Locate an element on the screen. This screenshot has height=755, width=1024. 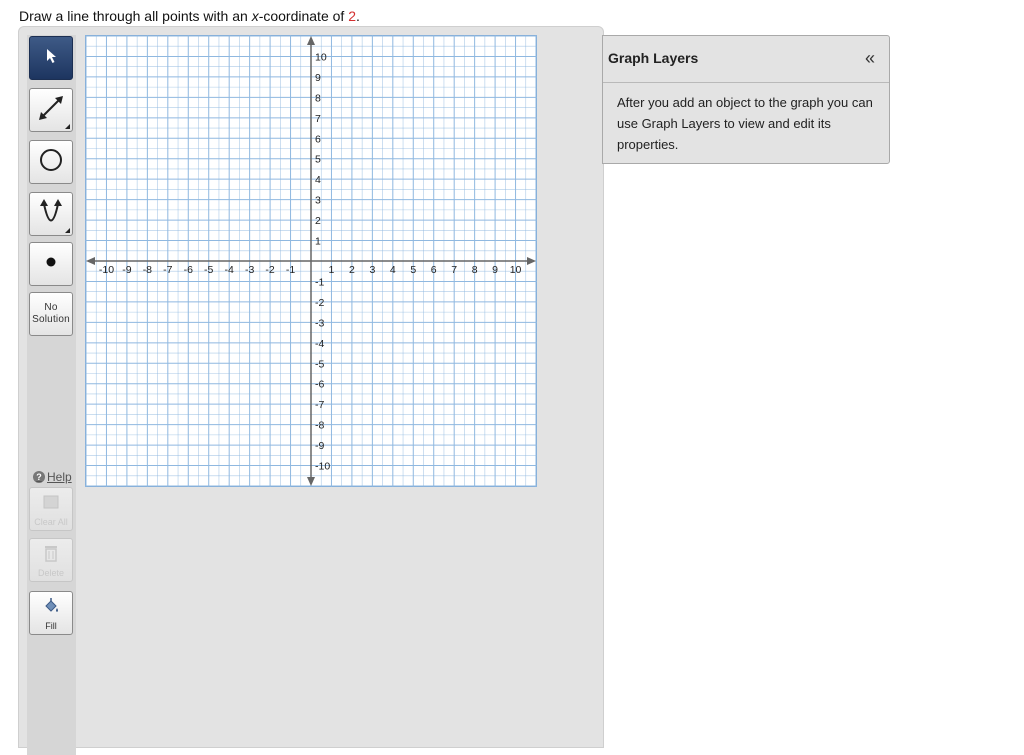
delete-button: Delete is located at coordinates (51, 560).